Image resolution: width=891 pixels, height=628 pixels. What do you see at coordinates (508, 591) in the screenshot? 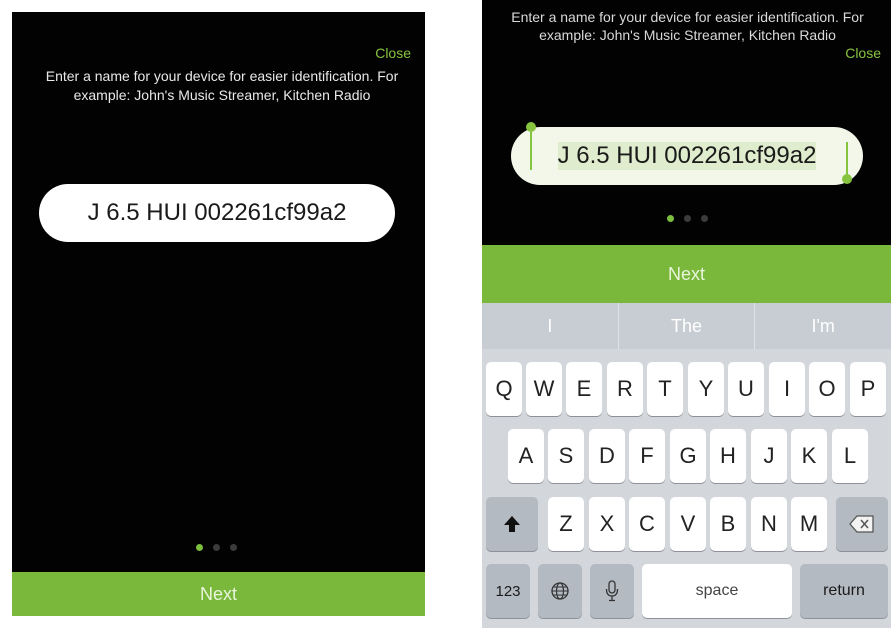
I see `numbers-key: 123` at bounding box center [508, 591].